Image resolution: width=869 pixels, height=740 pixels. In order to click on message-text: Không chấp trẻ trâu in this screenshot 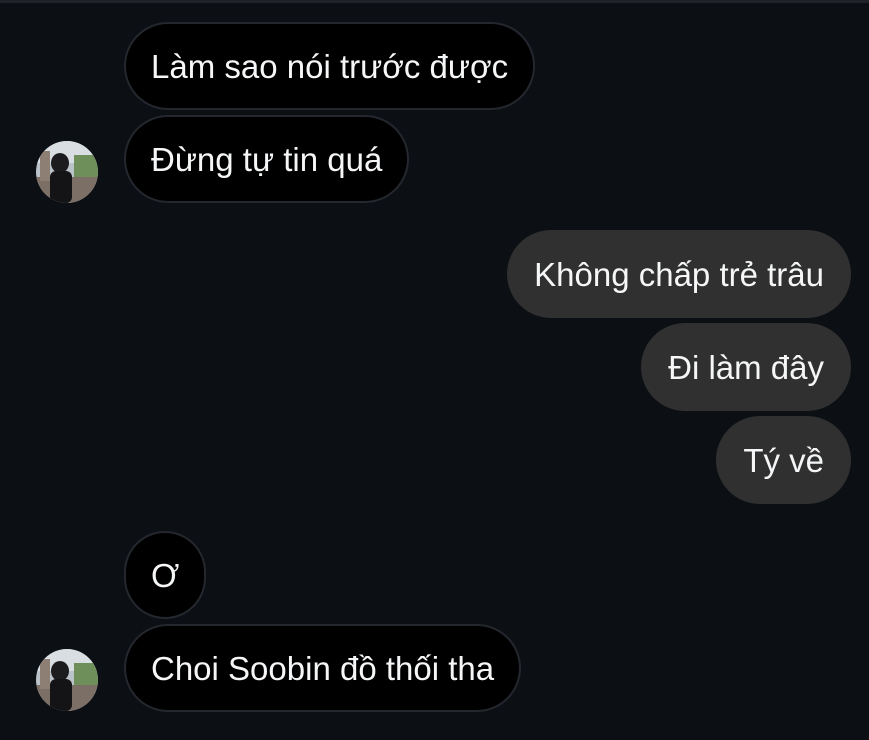, I will do `click(679, 274)`.